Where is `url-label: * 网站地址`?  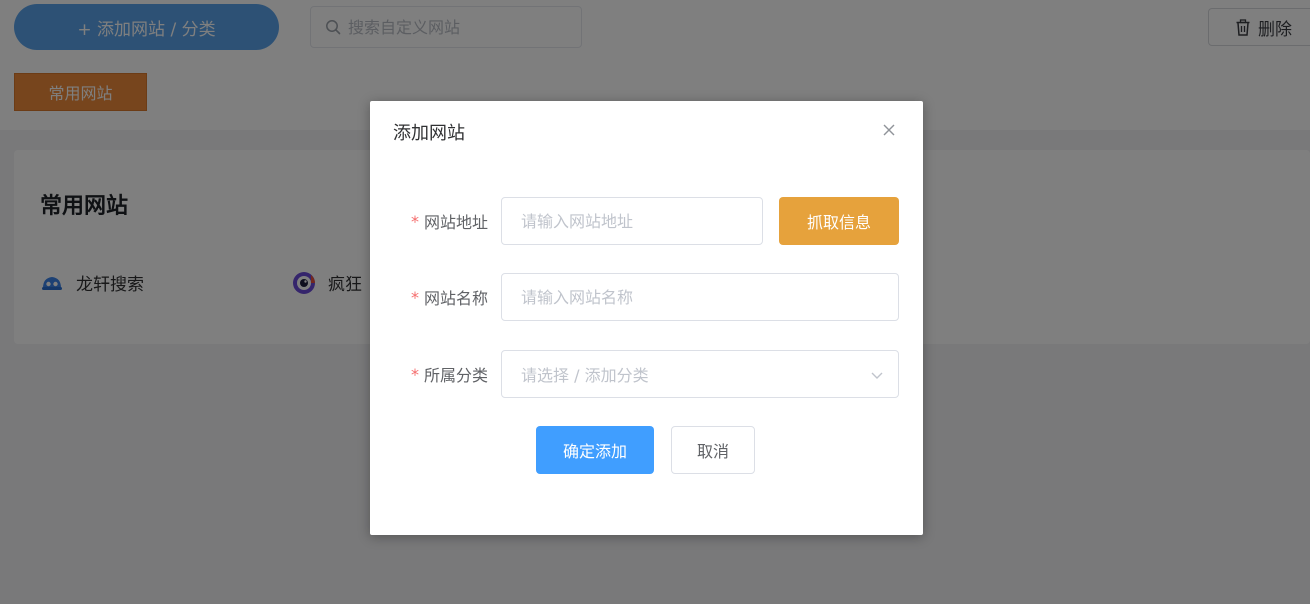 url-label: * 网站地址 is located at coordinates (429, 221).